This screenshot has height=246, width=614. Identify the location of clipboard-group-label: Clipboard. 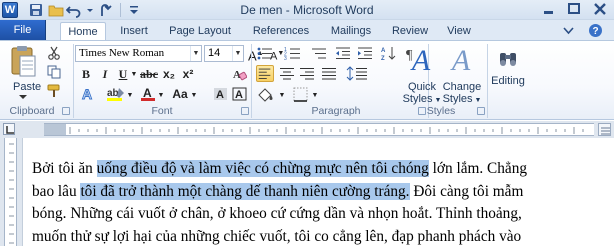
(32, 111).